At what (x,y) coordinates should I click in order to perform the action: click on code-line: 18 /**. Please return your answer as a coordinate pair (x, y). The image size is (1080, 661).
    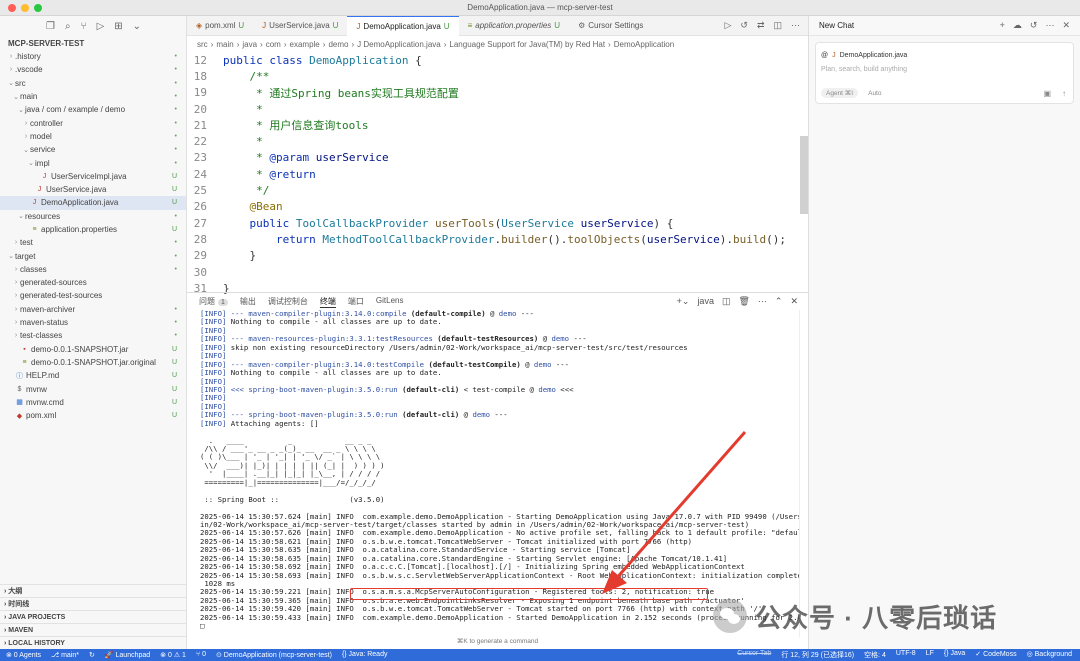
    Looking at the image, I should click on (497, 76).